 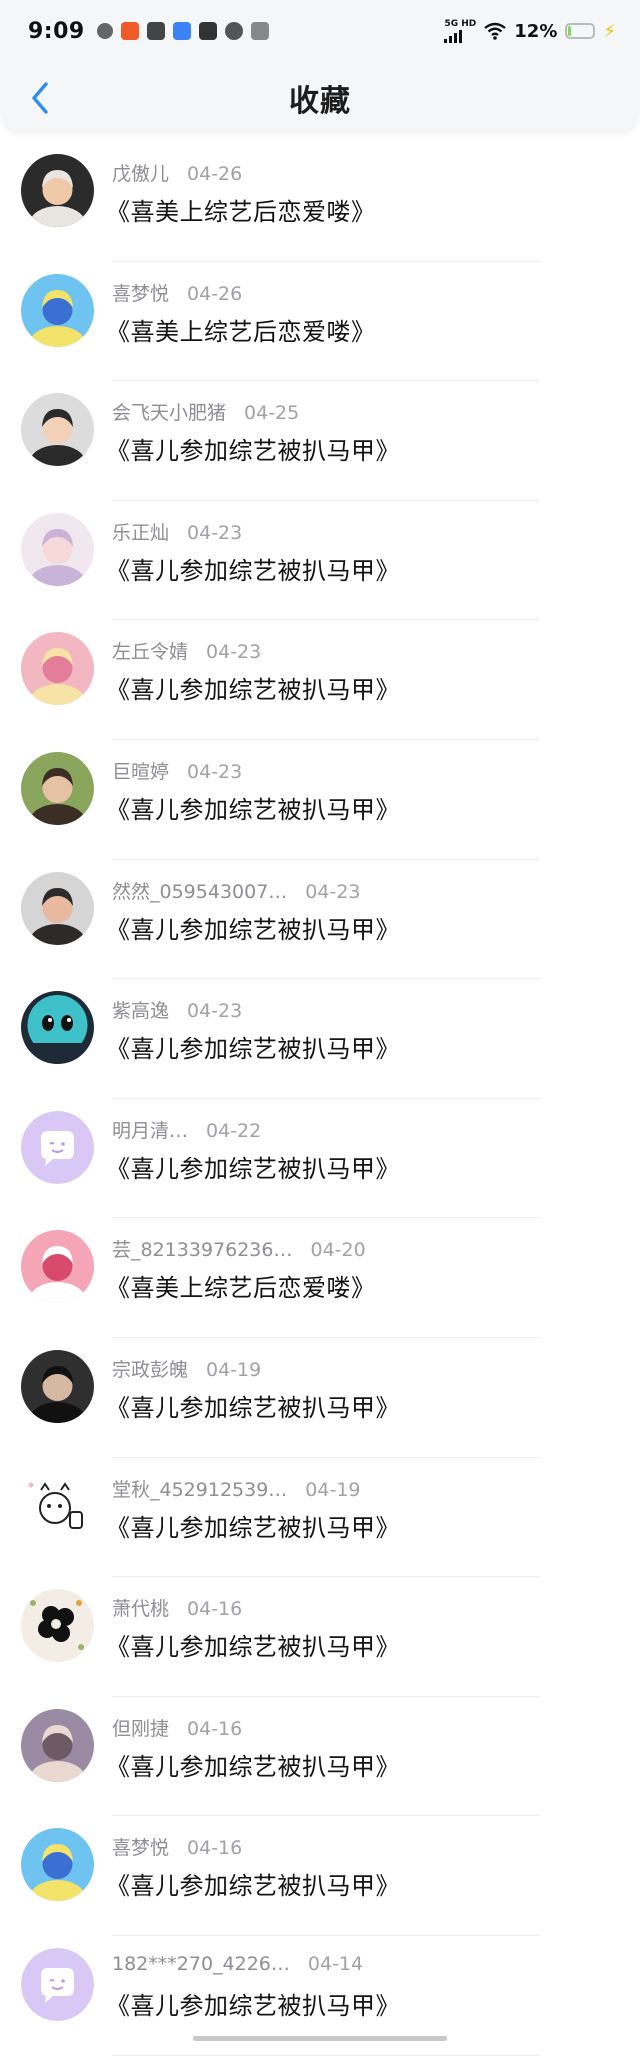 I want to click on item-meta: 然然_059543007… 04-23, so click(x=236, y=890).